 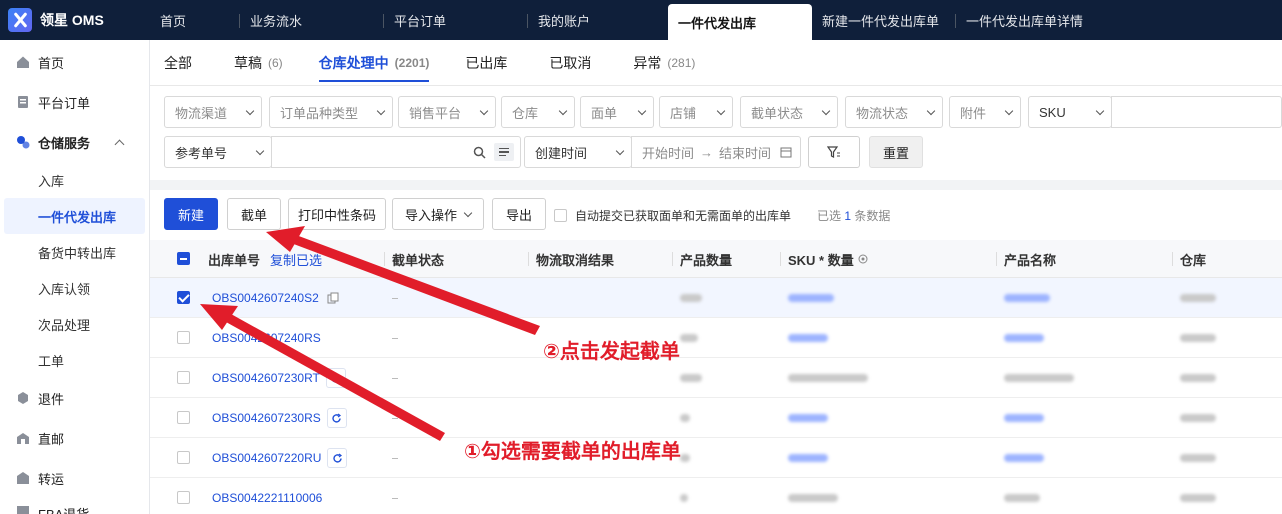 I want to click on arrow-to-intercept-button, so click(x=403, y=280).